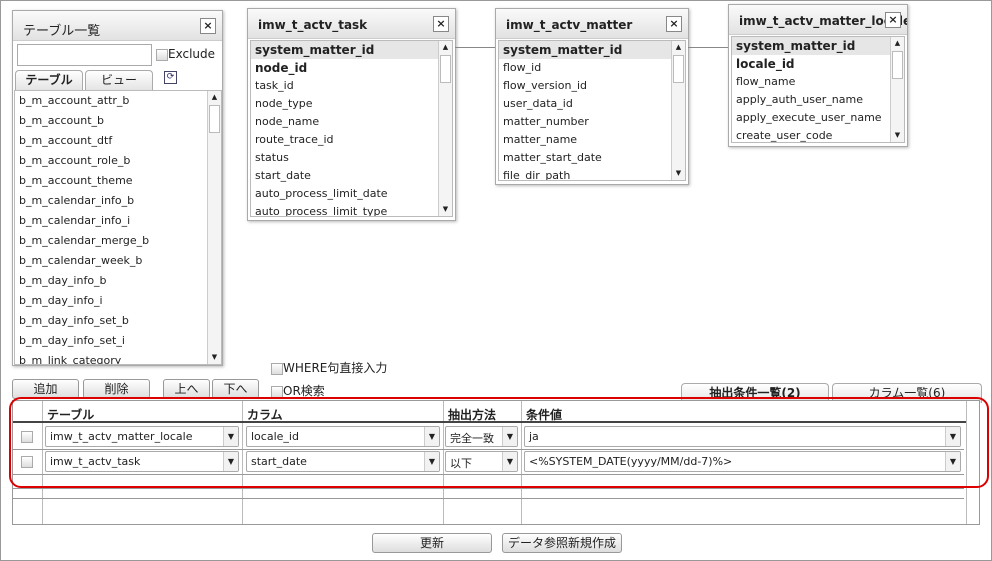  I want to click on column-item: create_user_code, so click(818, 134).